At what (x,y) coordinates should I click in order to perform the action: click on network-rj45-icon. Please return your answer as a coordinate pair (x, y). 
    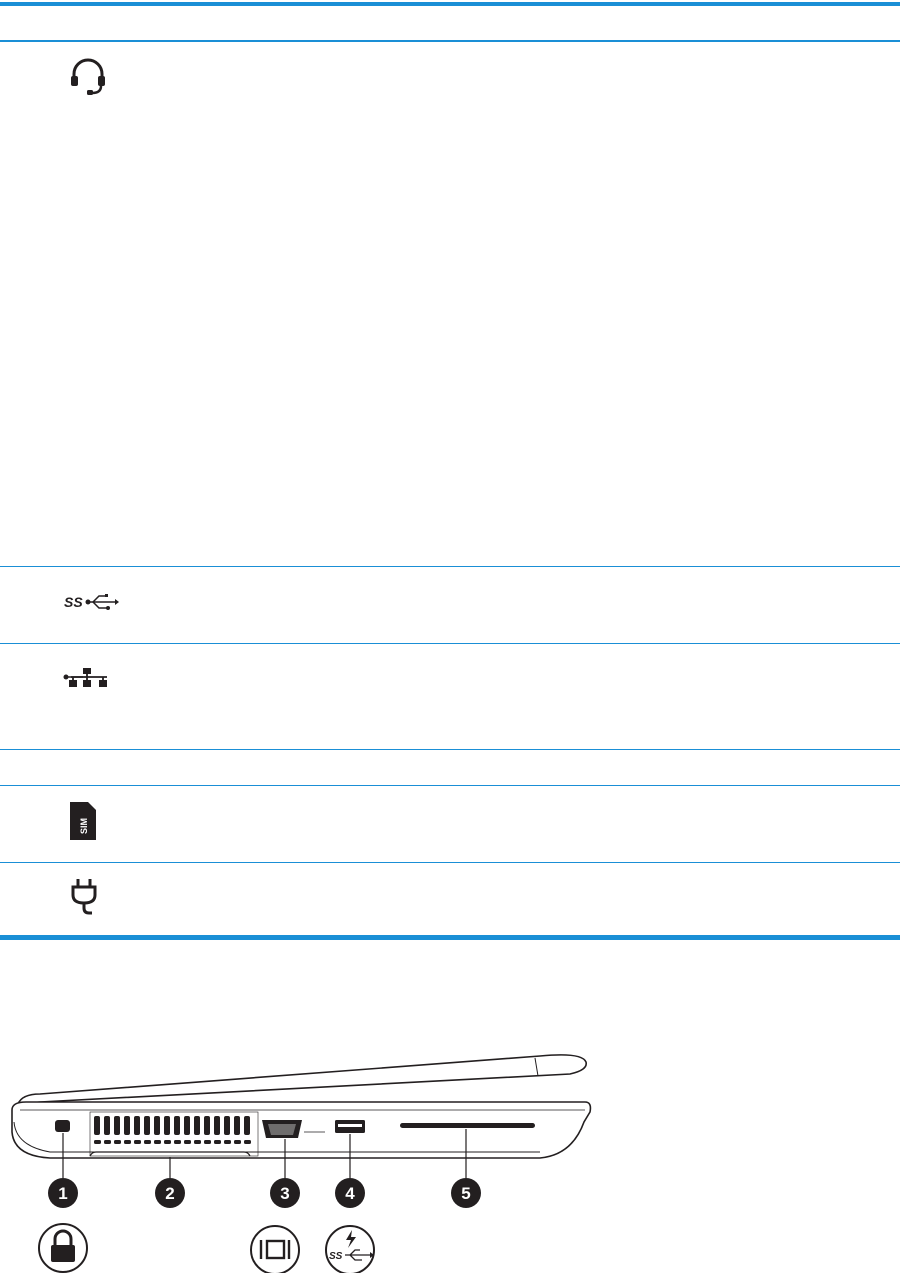
    Looking at the image, I should click on (85, 677).